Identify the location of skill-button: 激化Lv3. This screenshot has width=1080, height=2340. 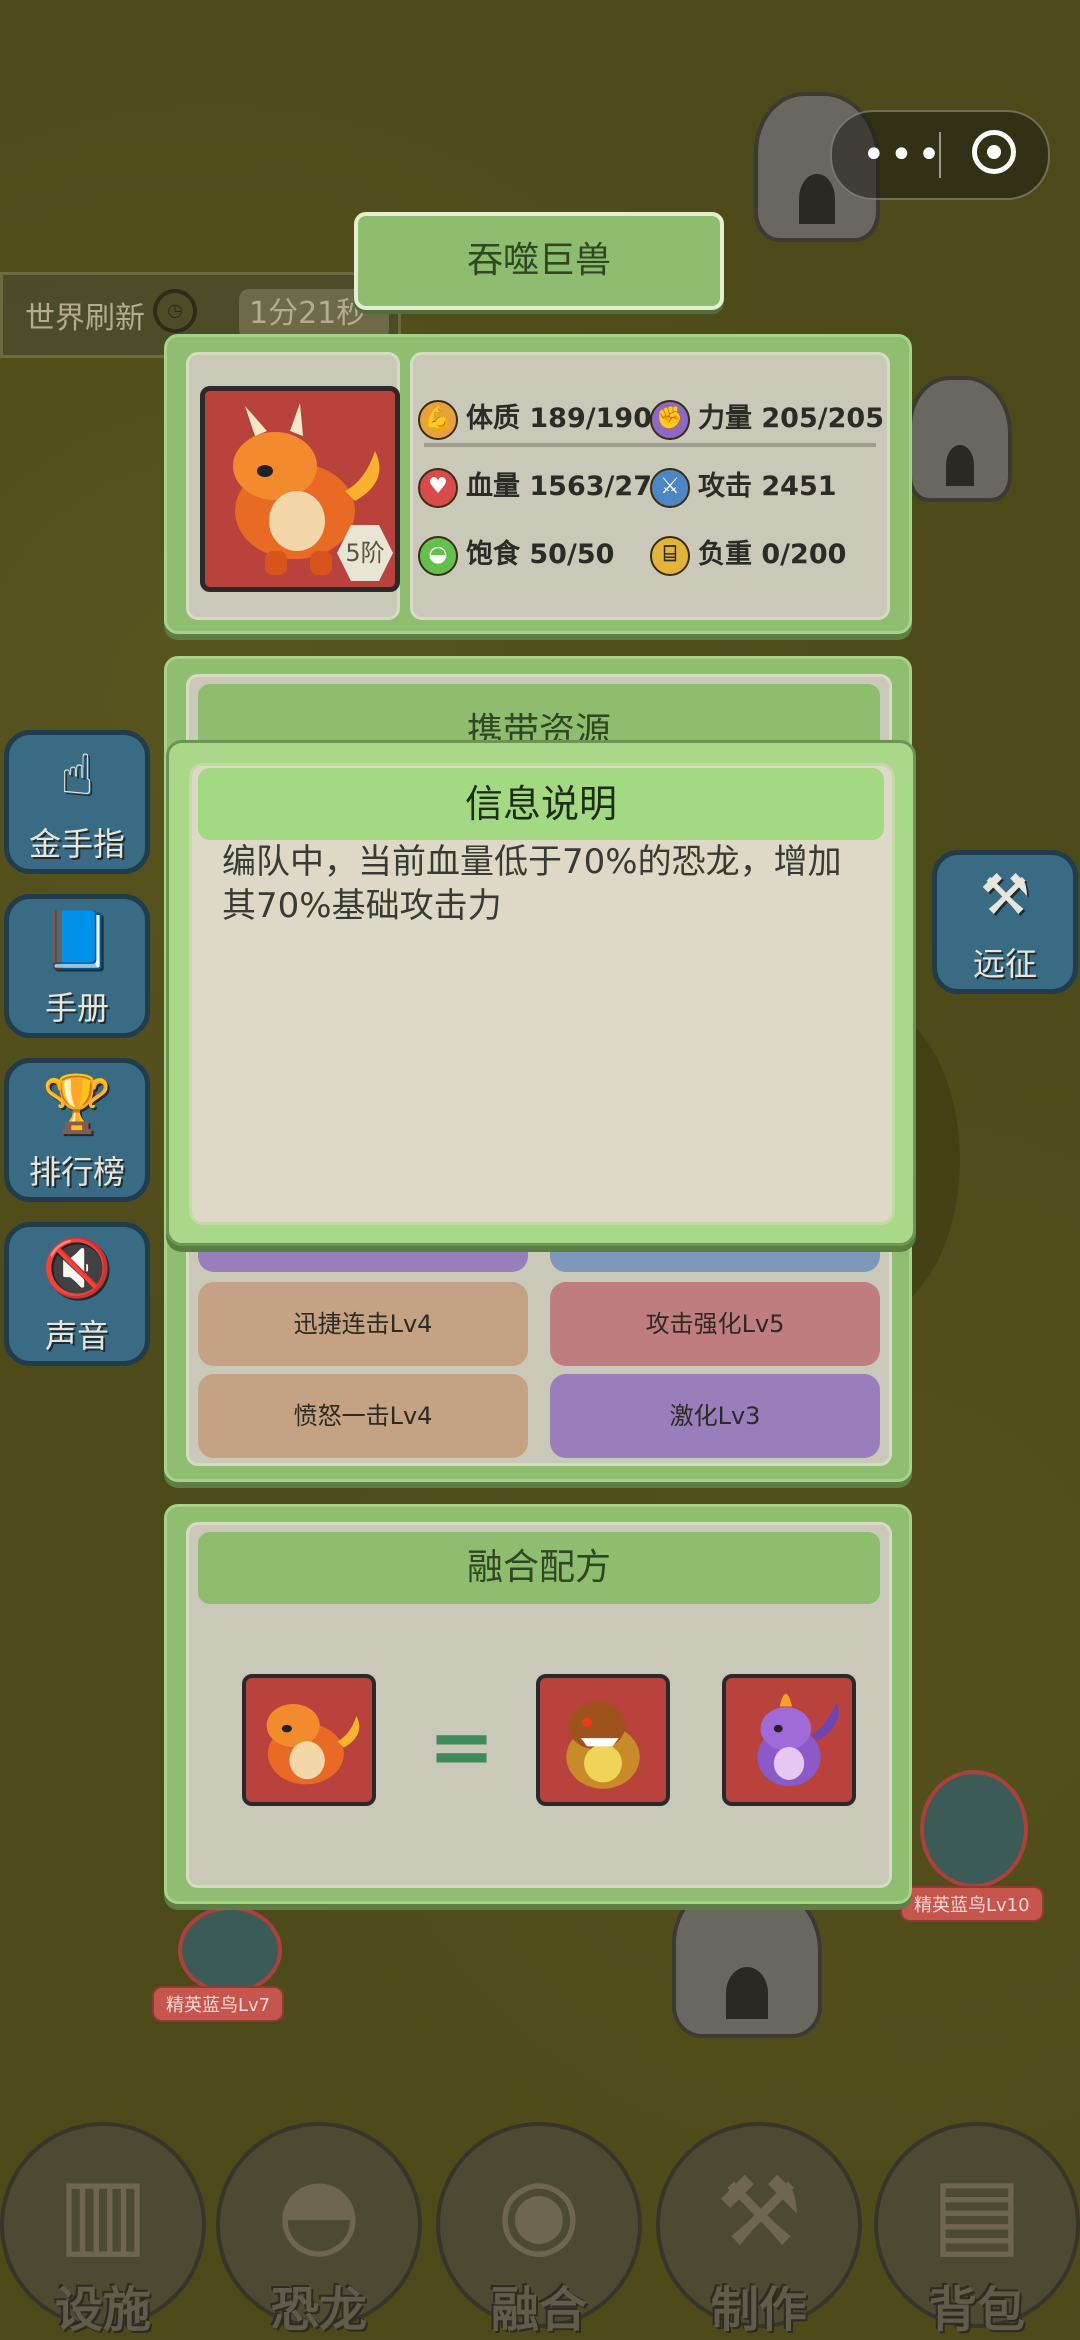
(715, 1416).